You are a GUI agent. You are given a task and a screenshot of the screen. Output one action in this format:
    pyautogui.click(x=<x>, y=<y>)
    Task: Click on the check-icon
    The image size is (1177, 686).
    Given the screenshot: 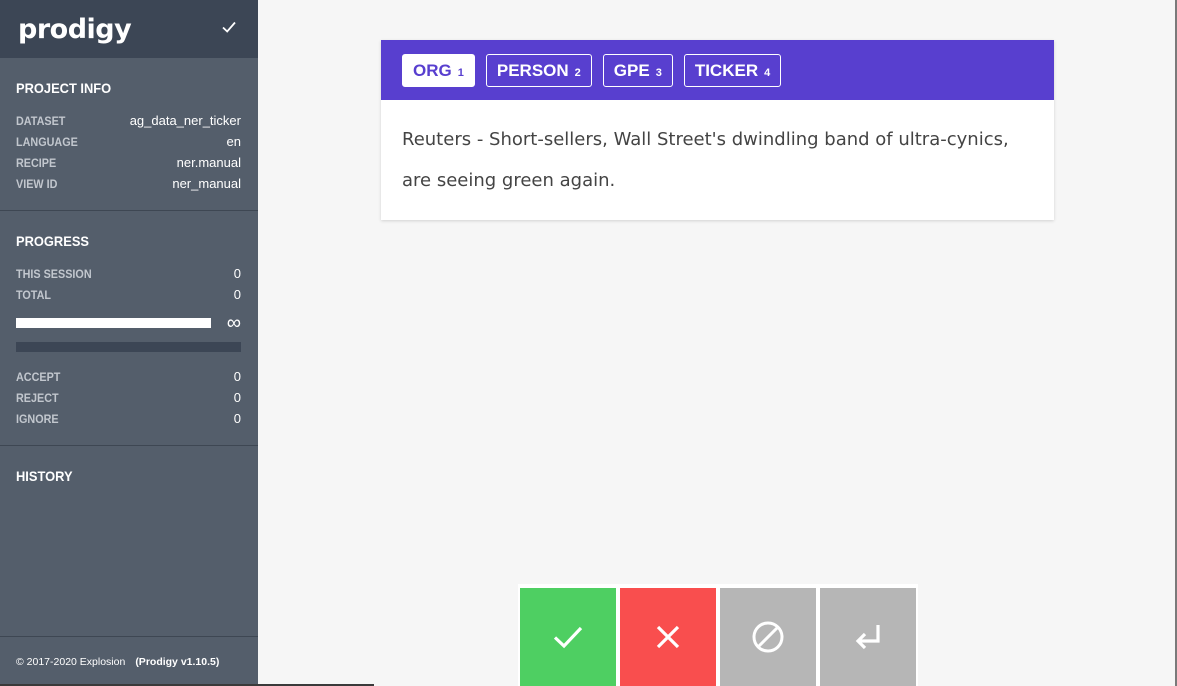 What is the action you would take?
    pyautogui.click(x=568, y=637)
    